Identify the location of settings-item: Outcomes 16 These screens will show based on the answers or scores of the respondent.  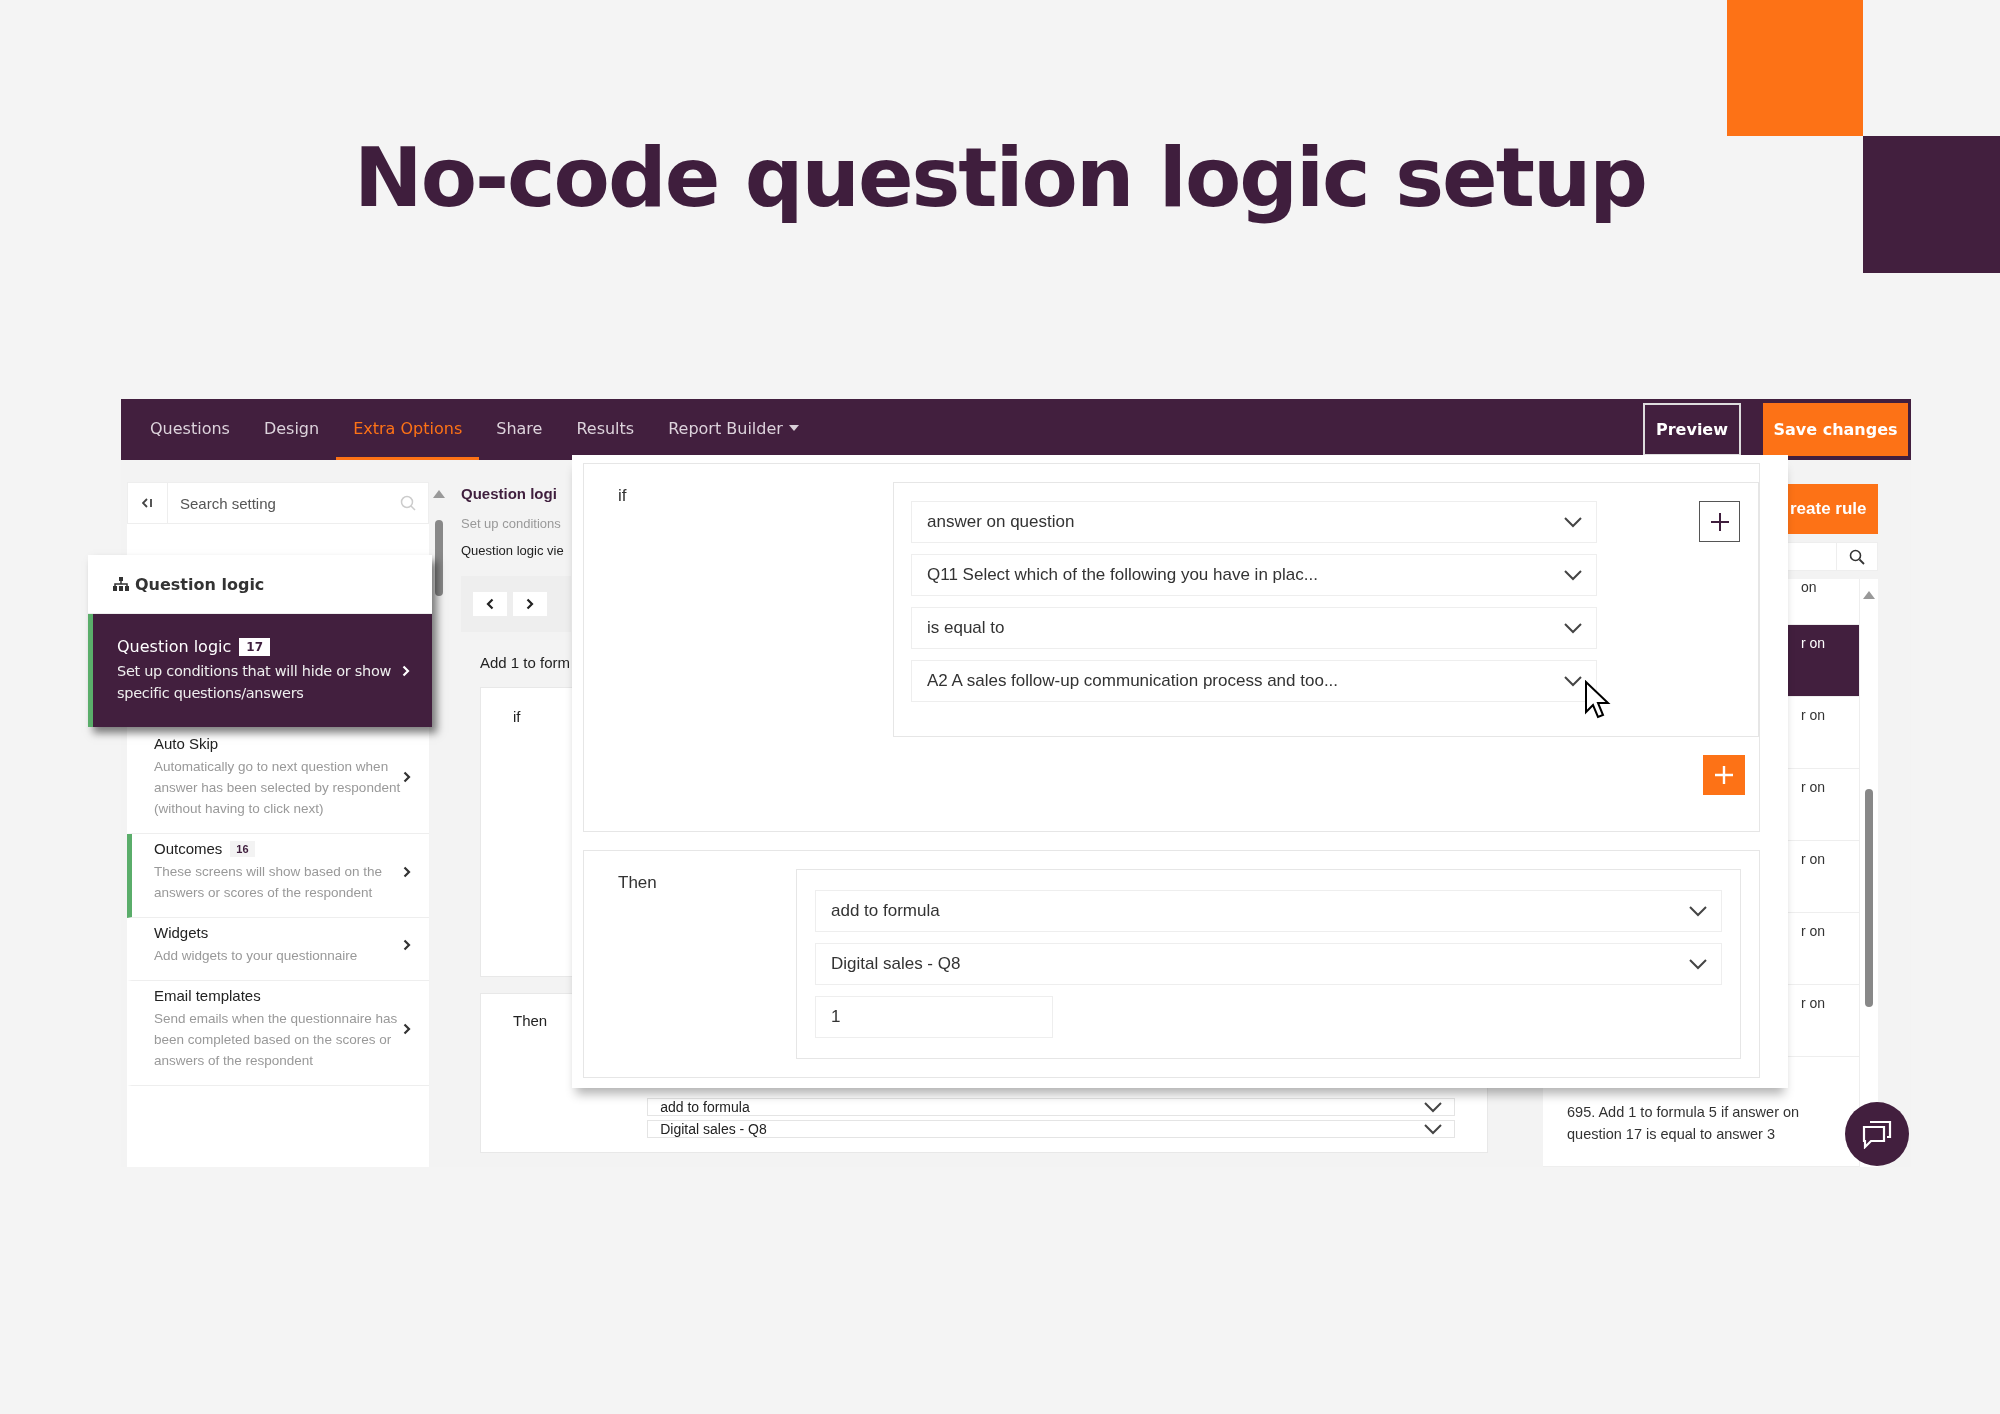
(278, 876).